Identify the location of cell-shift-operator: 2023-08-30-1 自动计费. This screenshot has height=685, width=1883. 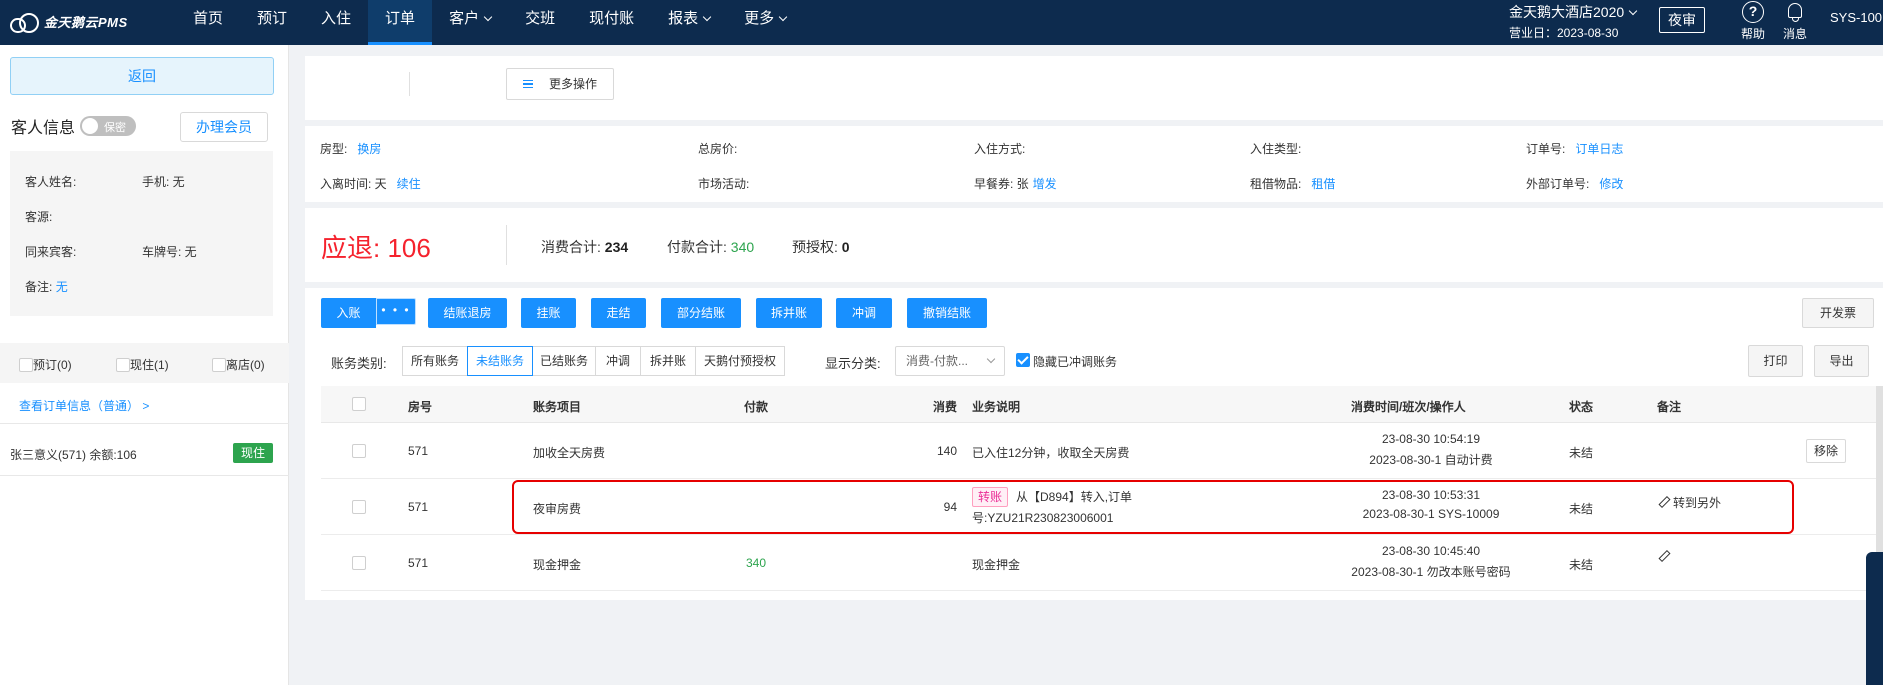
(1431, 460).